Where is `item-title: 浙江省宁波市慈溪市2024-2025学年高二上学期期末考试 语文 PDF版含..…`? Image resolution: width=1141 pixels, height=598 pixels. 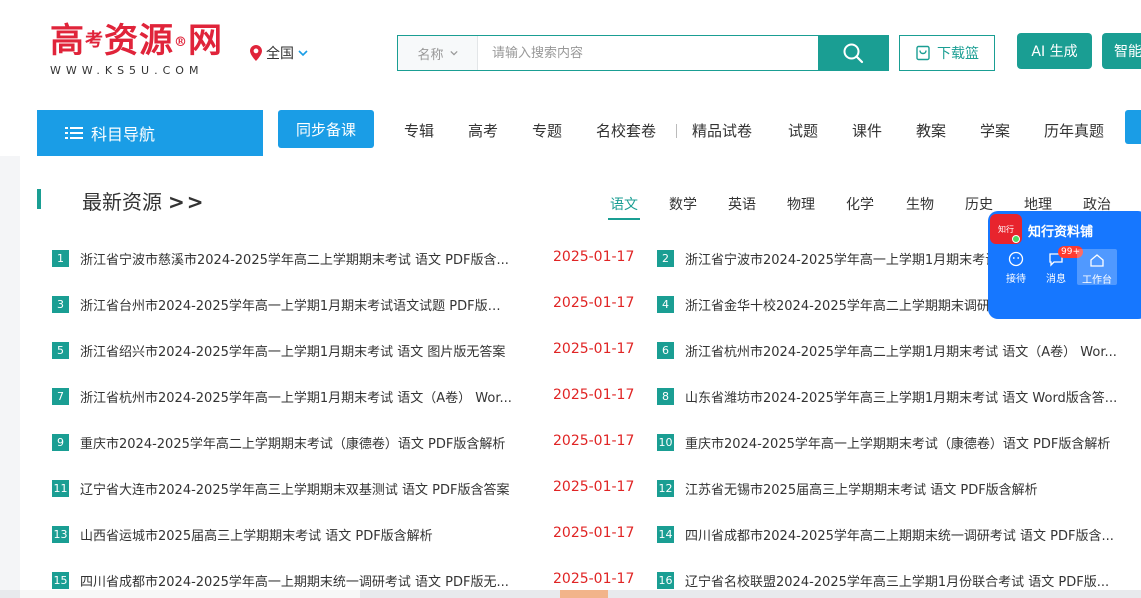 item-title: 浙江省宁波市慈溪市2024-2025学年高二上学期期末考试 语文 PDF版含..… is located at coordinates (294, 258).